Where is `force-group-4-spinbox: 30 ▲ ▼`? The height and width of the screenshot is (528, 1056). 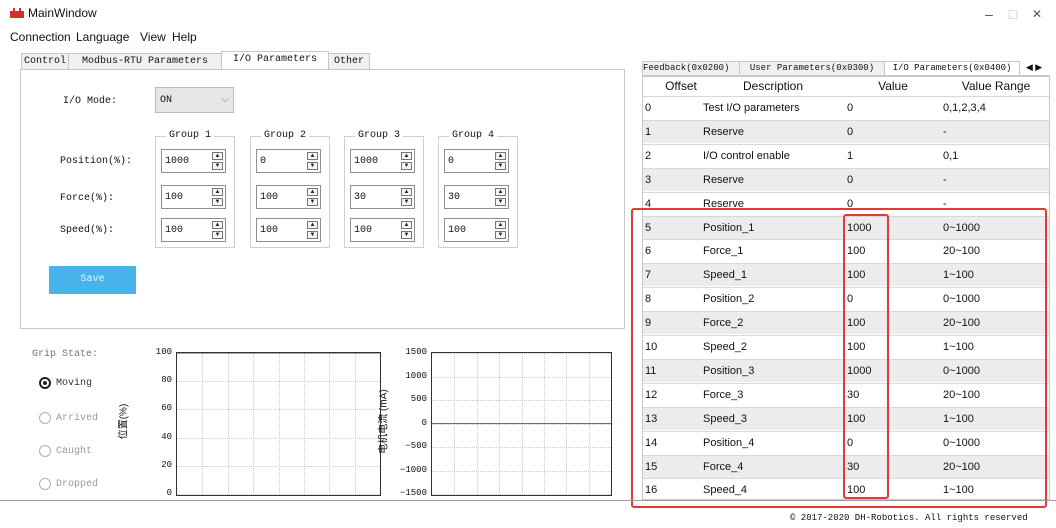
force-group-4-spinbox: 30 ▲ ▼ is located at coordinates (476, 197).